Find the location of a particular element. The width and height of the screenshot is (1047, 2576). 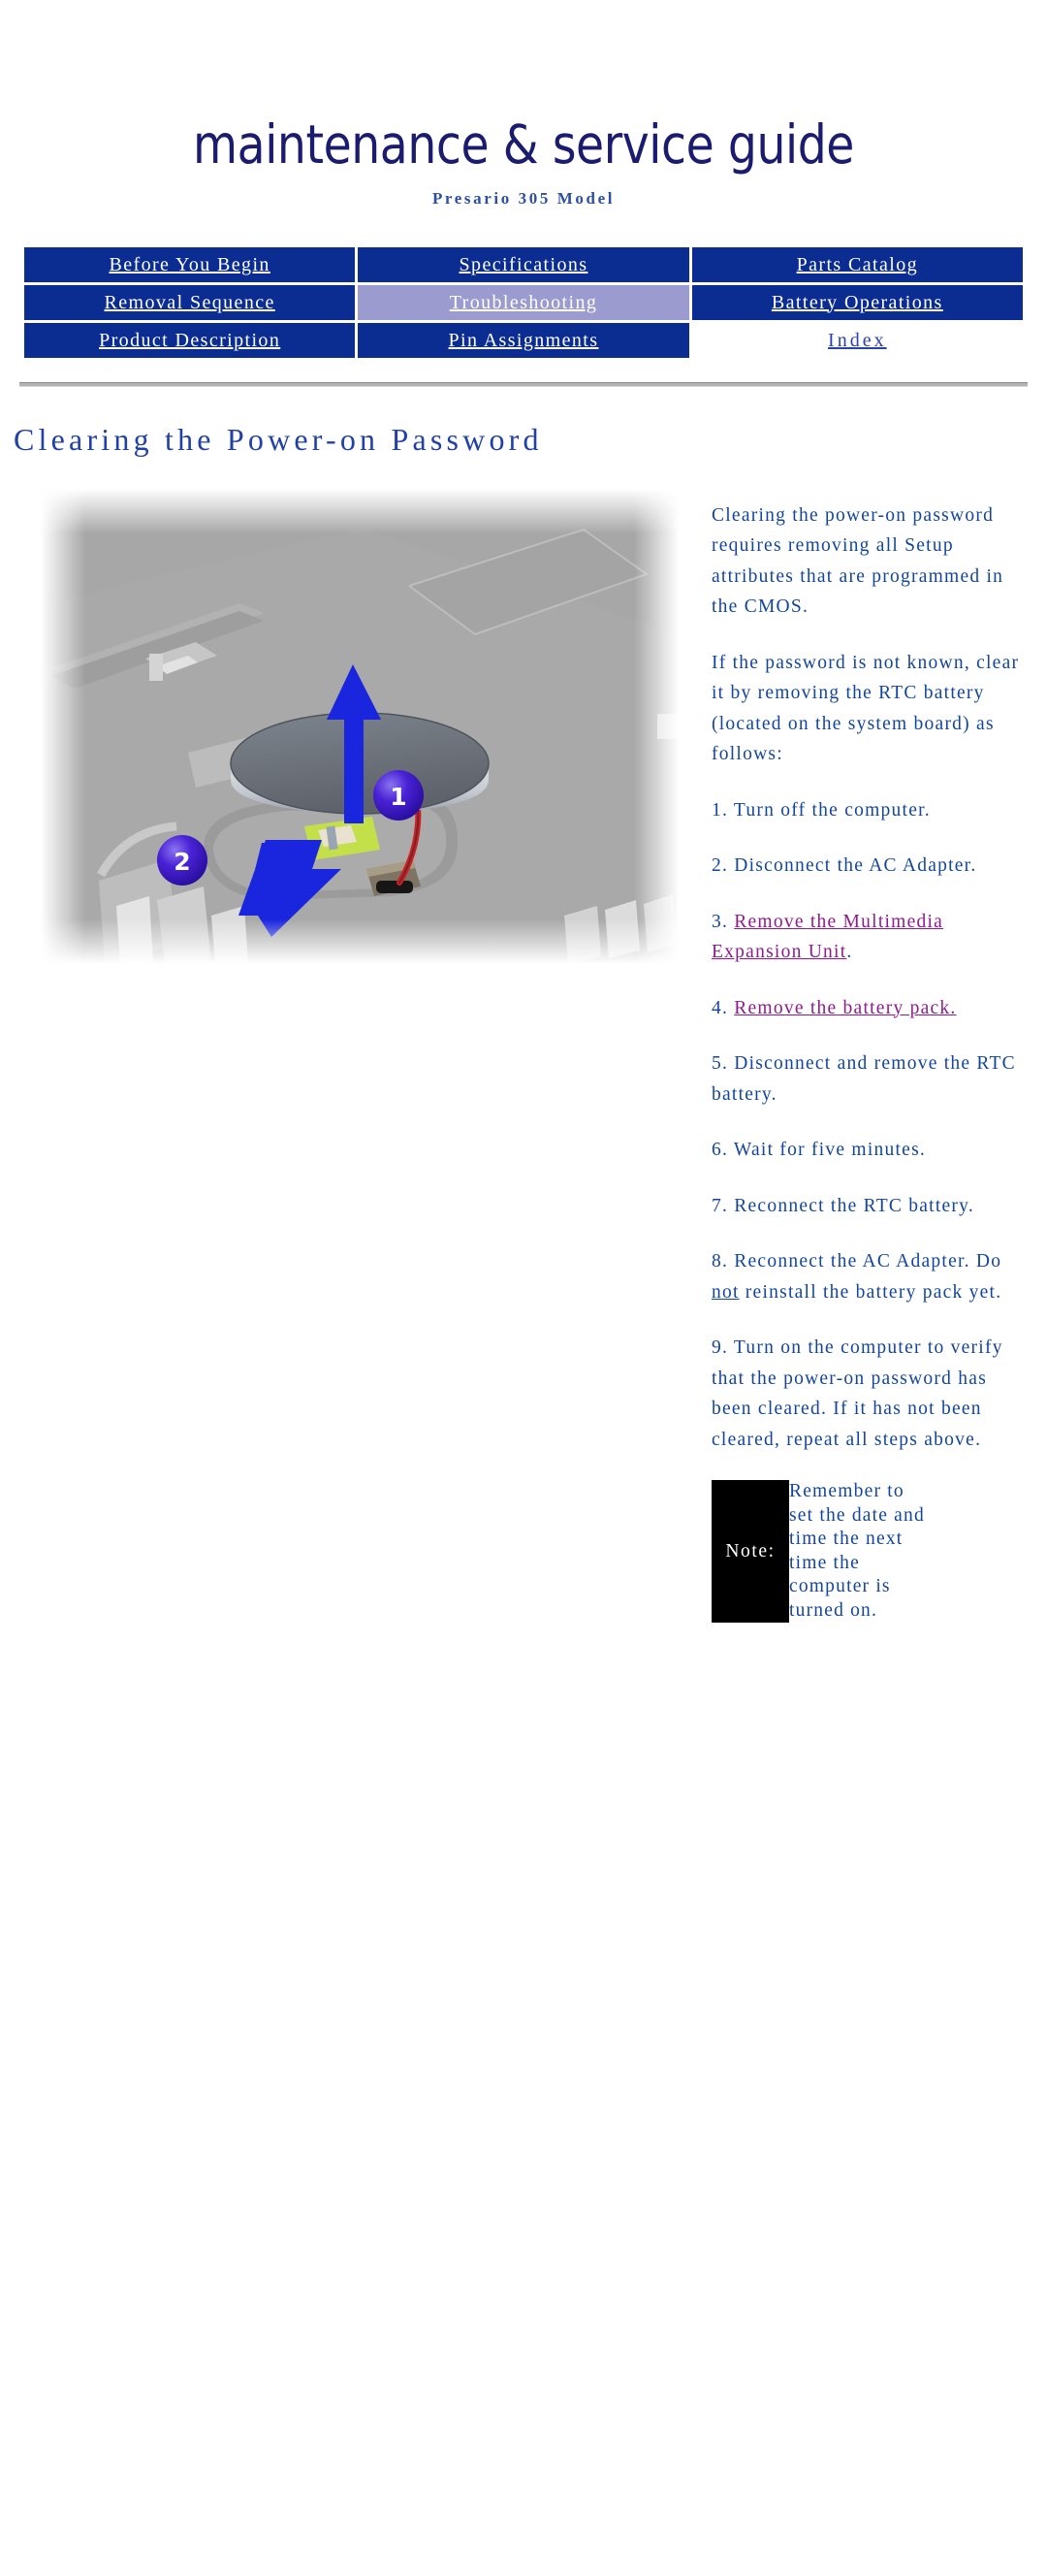

horizontal-divider is located at coordinates (523, 384).